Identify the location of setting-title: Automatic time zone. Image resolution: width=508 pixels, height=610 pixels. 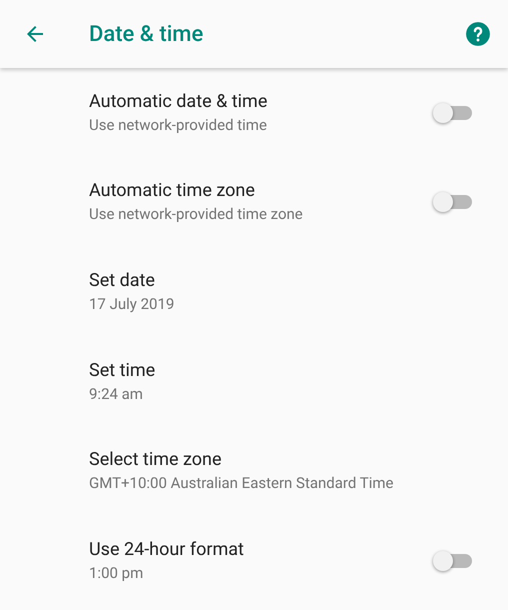
(172, 191).